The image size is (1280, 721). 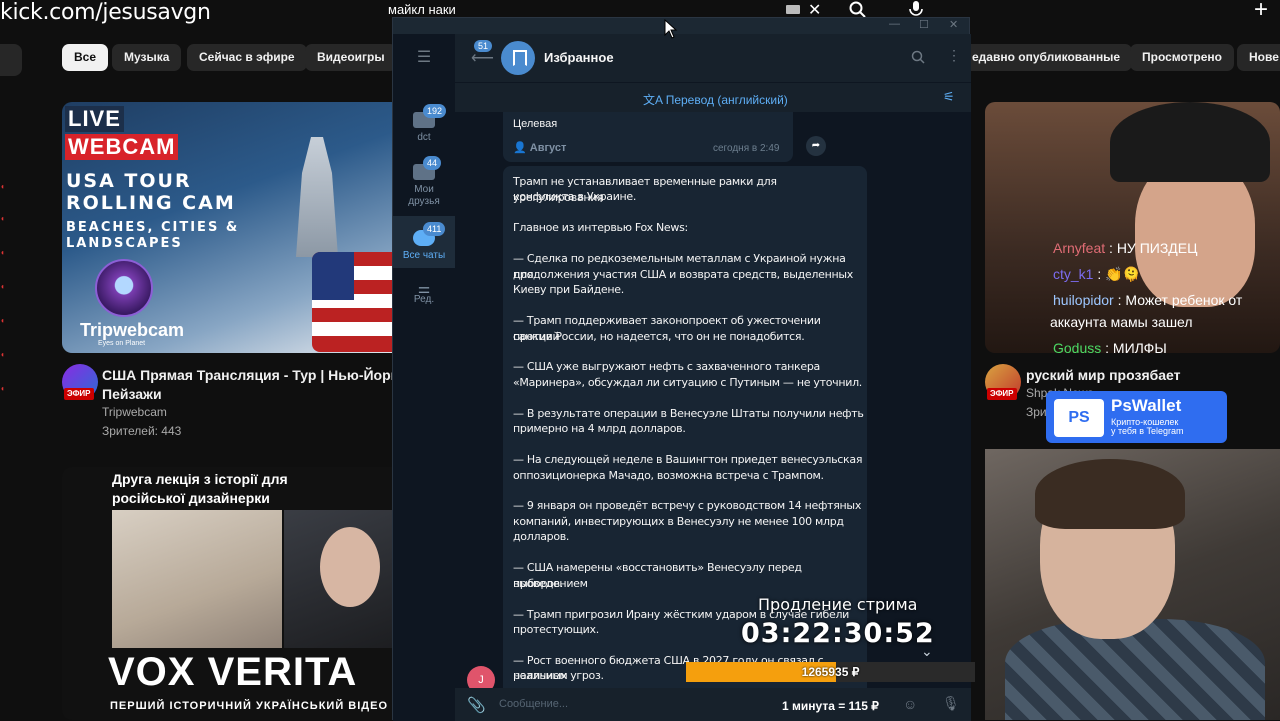 I want to click on minimize-icon: —, so click(x=894, y=24).